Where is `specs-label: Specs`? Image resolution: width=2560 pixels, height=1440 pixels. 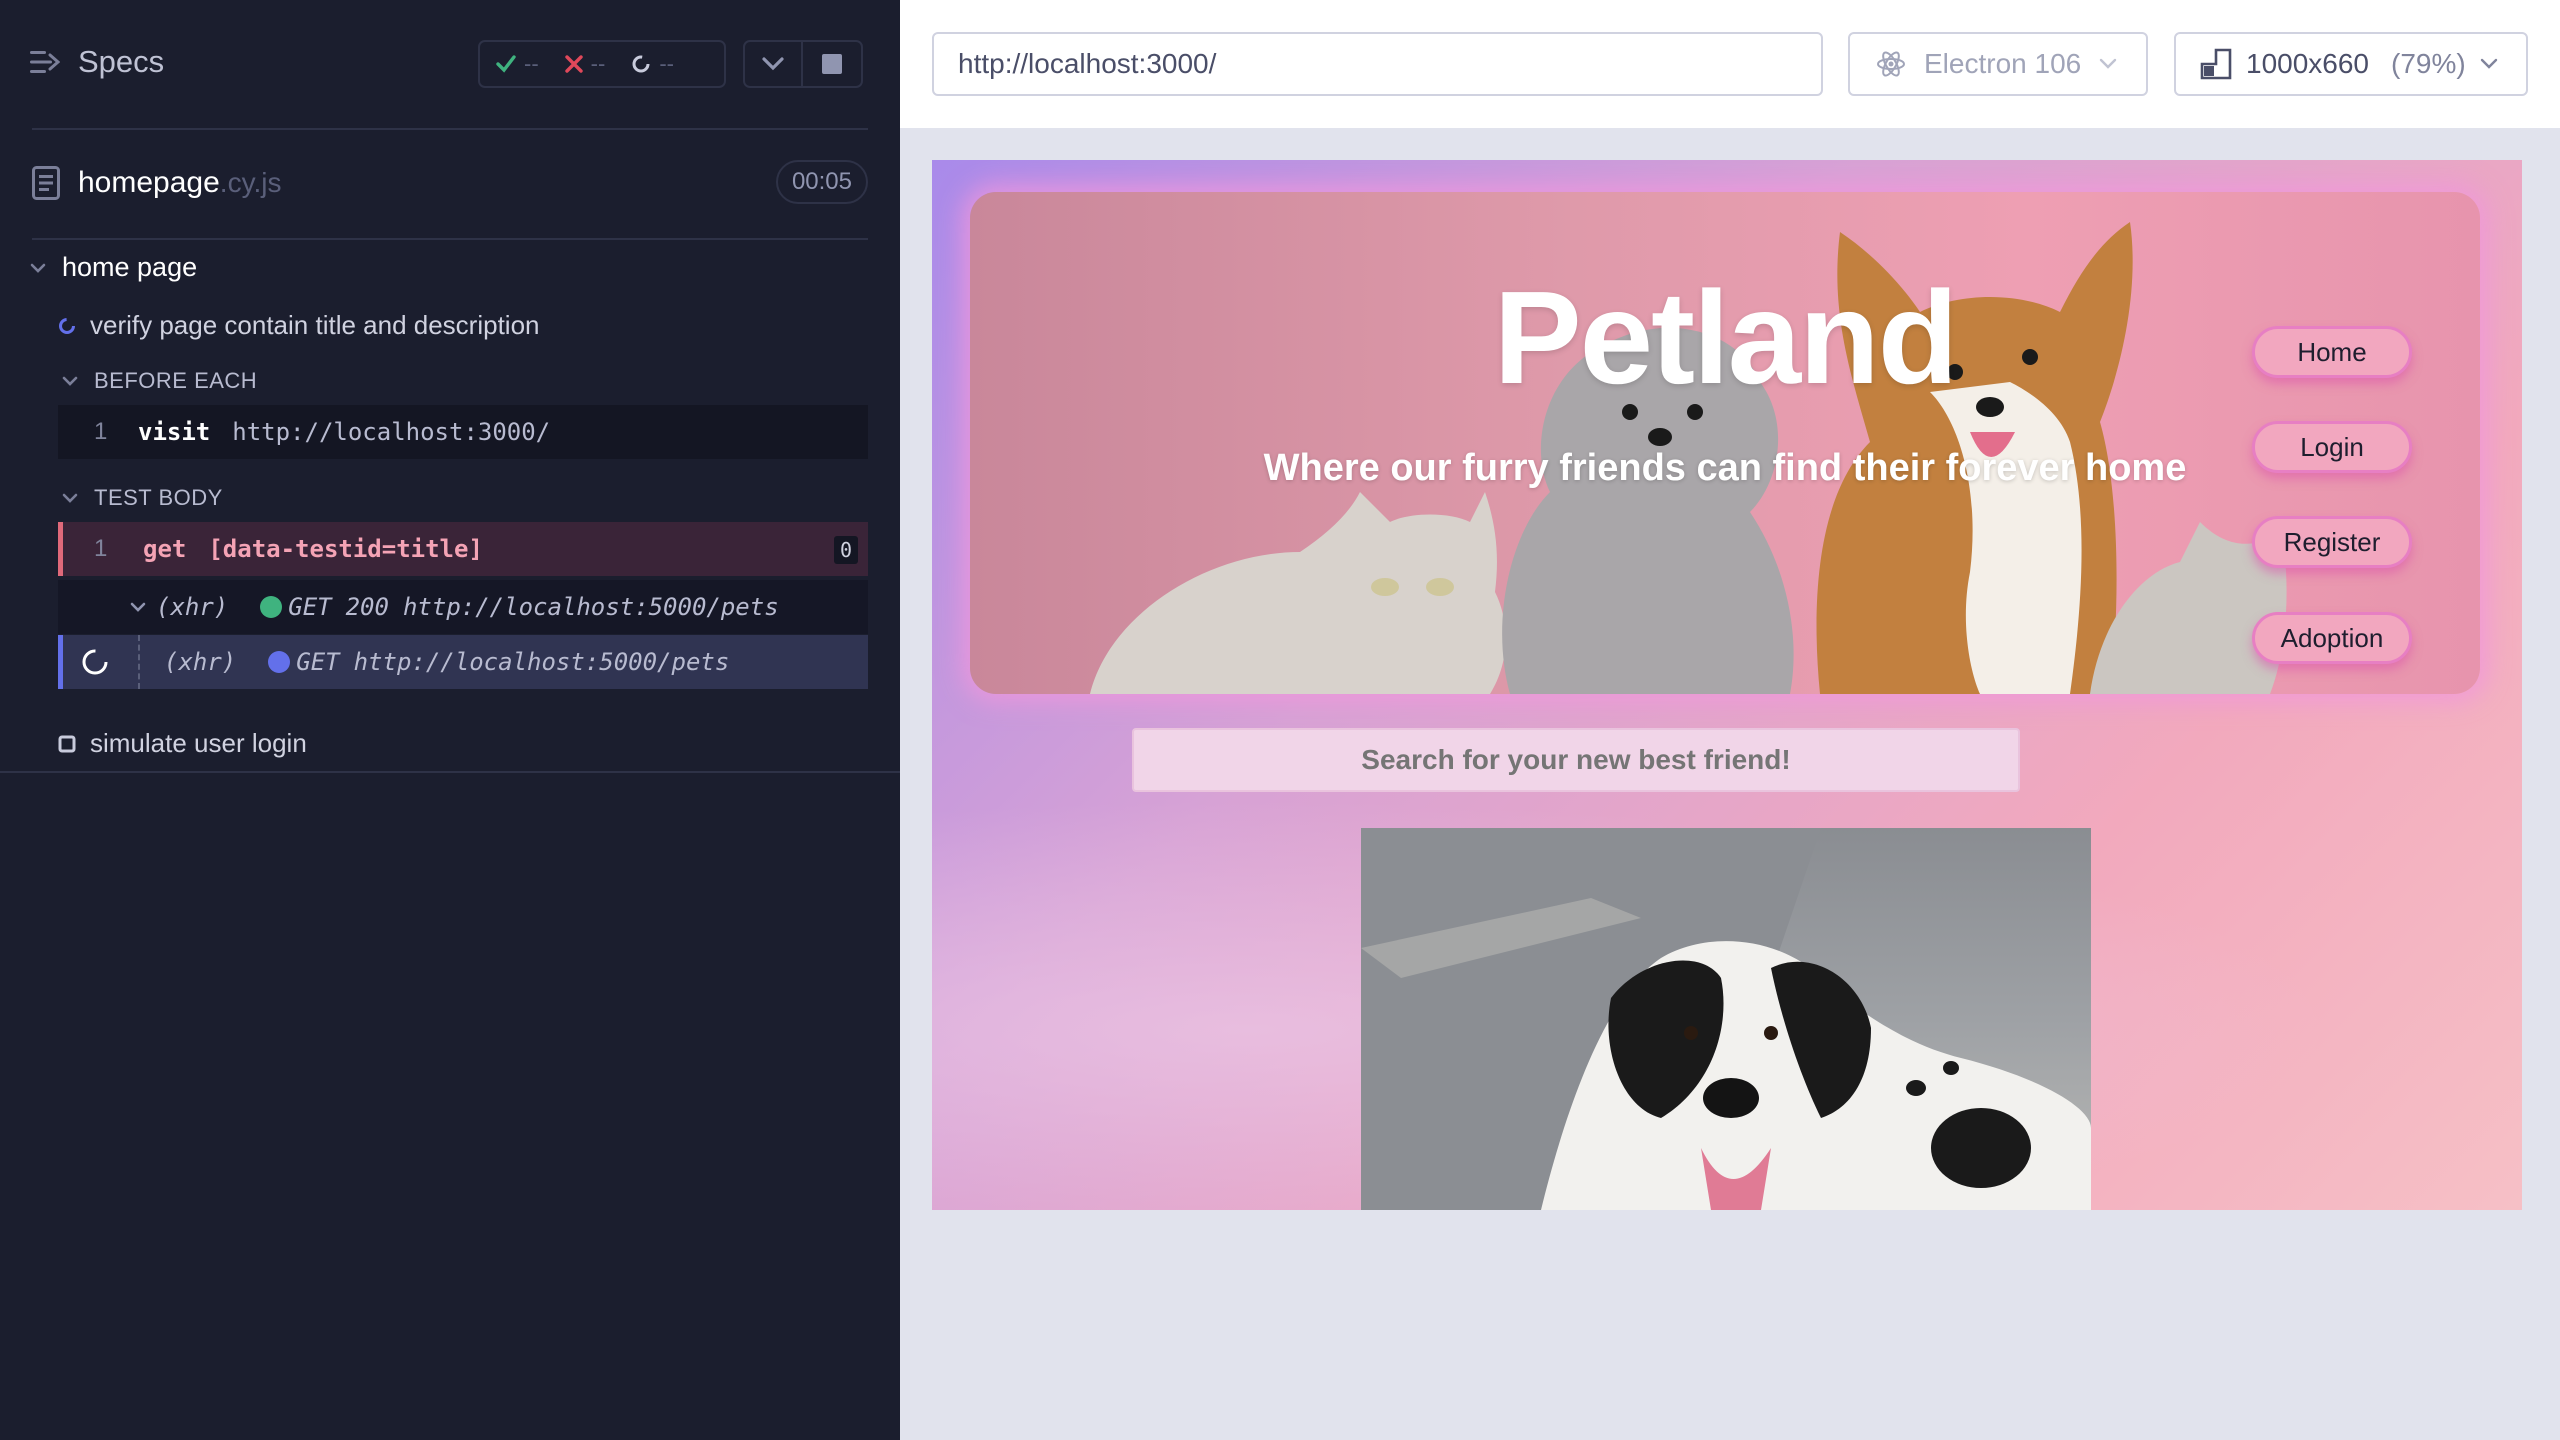
specs-label: Specs is located at coordinates (121, 61).